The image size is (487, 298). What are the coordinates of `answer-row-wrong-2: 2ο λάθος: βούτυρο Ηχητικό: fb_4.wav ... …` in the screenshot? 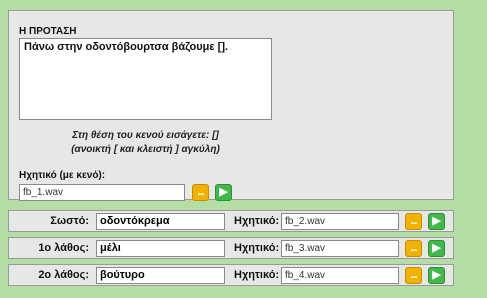 It's located at (231, 275).